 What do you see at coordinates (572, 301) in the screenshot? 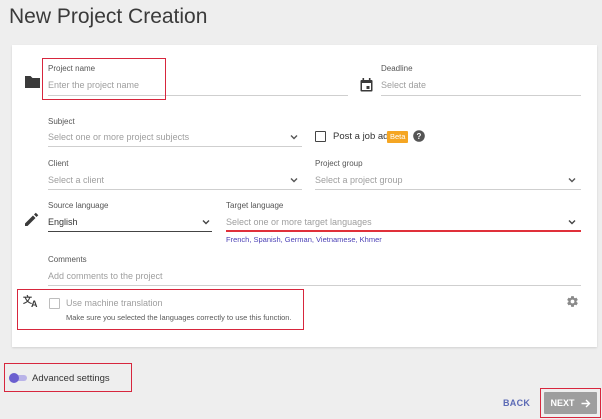
I see `gear-icon` at bounding box center [572, 301].